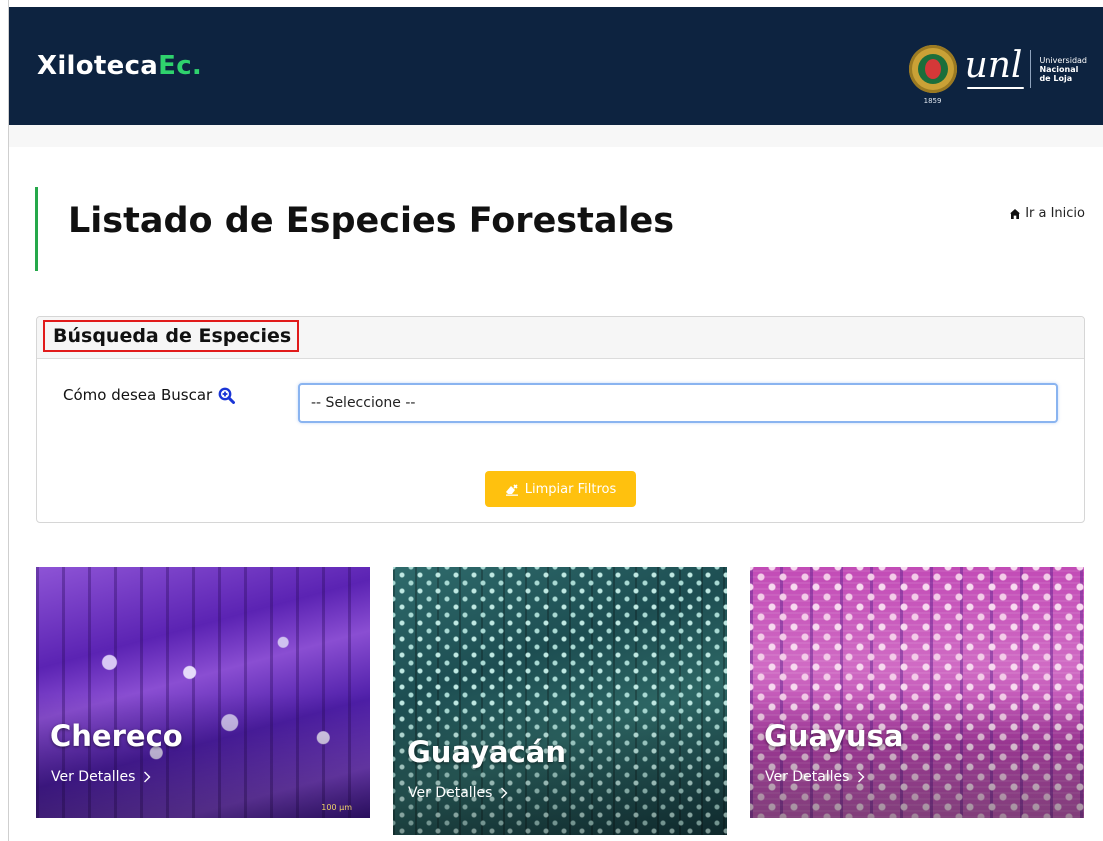  I want to click on unl-wordmark: unl, so click(995, 69).